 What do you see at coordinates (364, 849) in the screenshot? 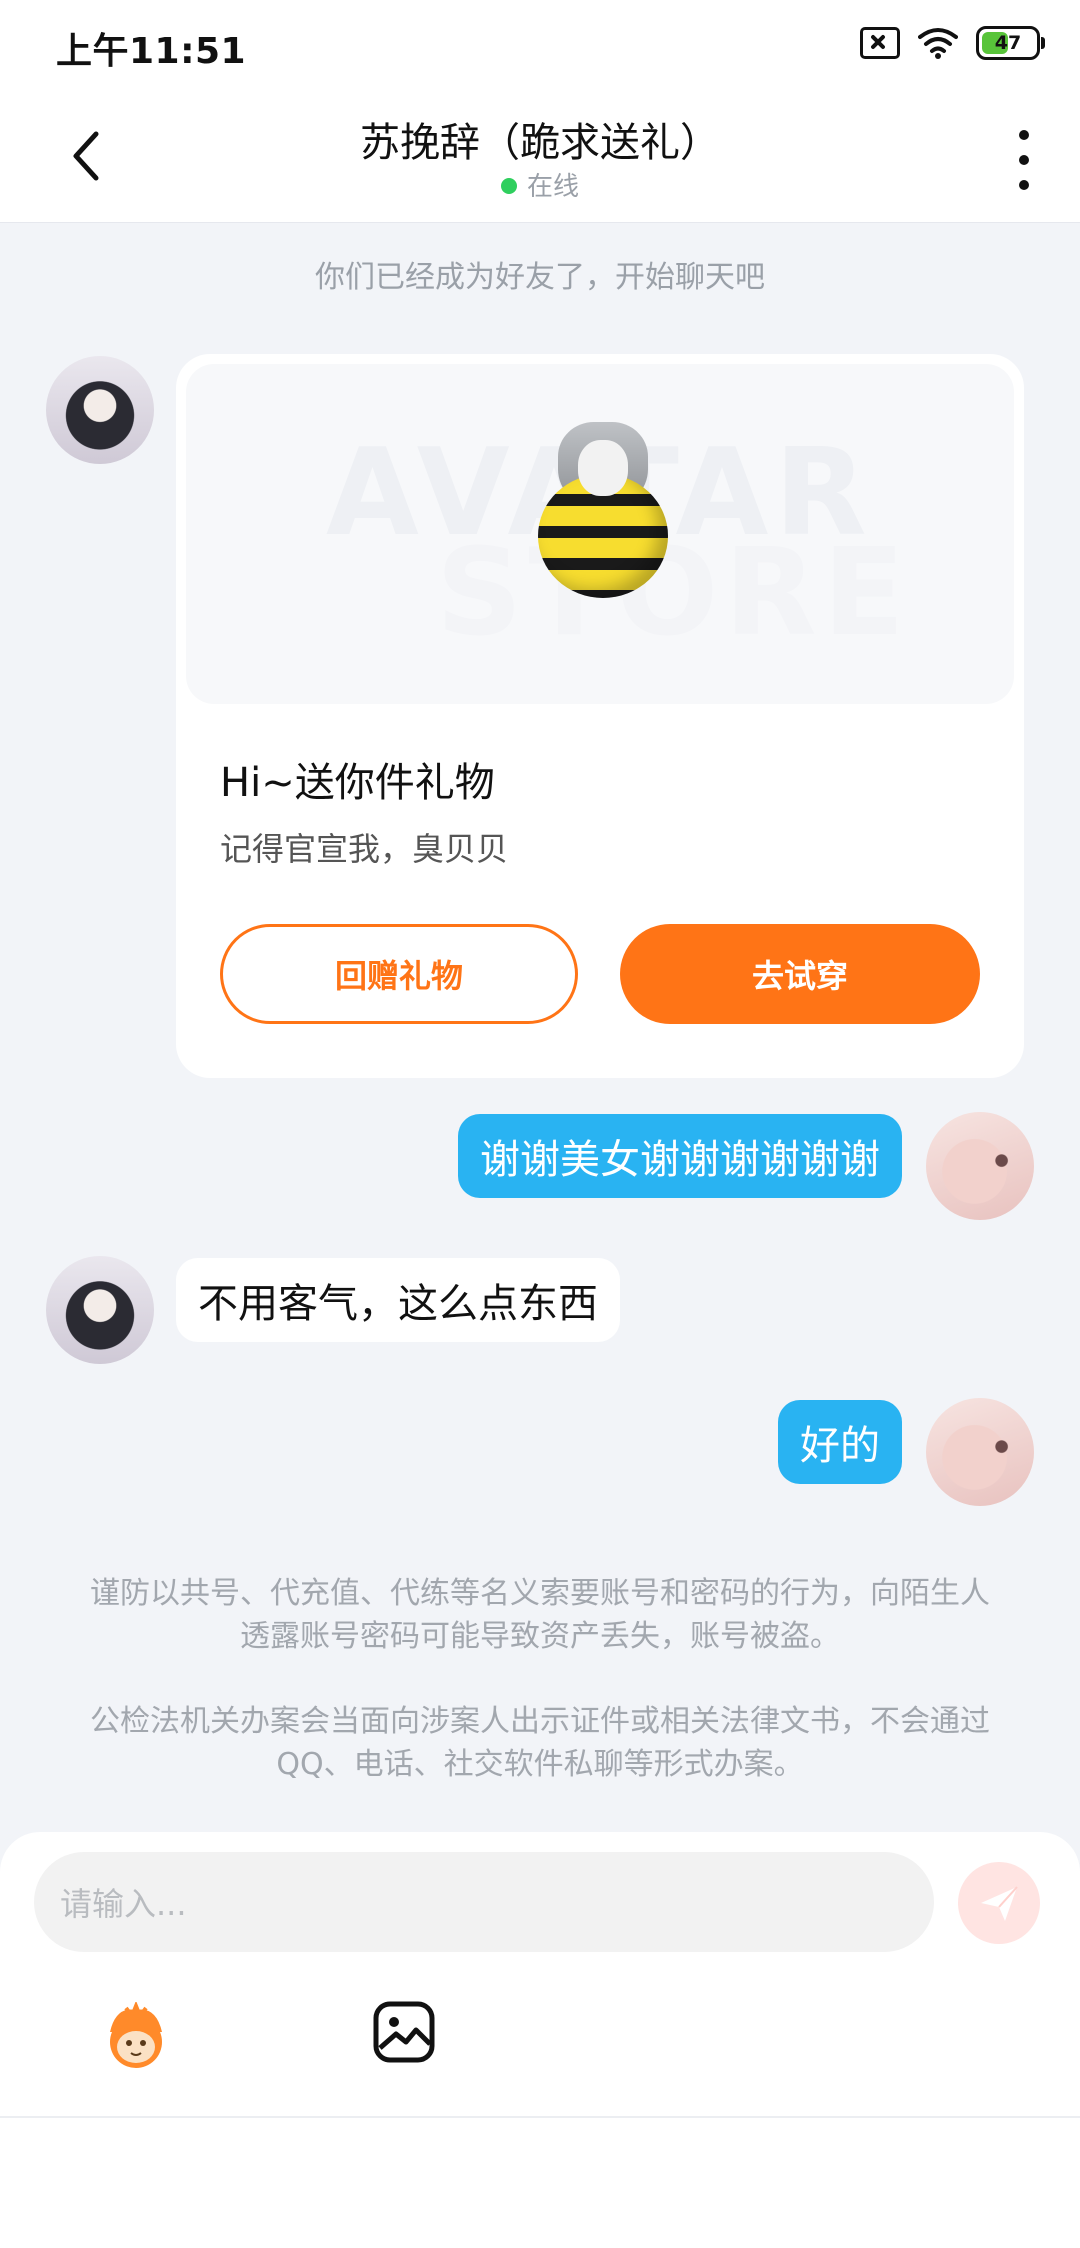
I see `gift-subtitle: 记得官宣我，臭贝贝` at bounding box center [364, 849].